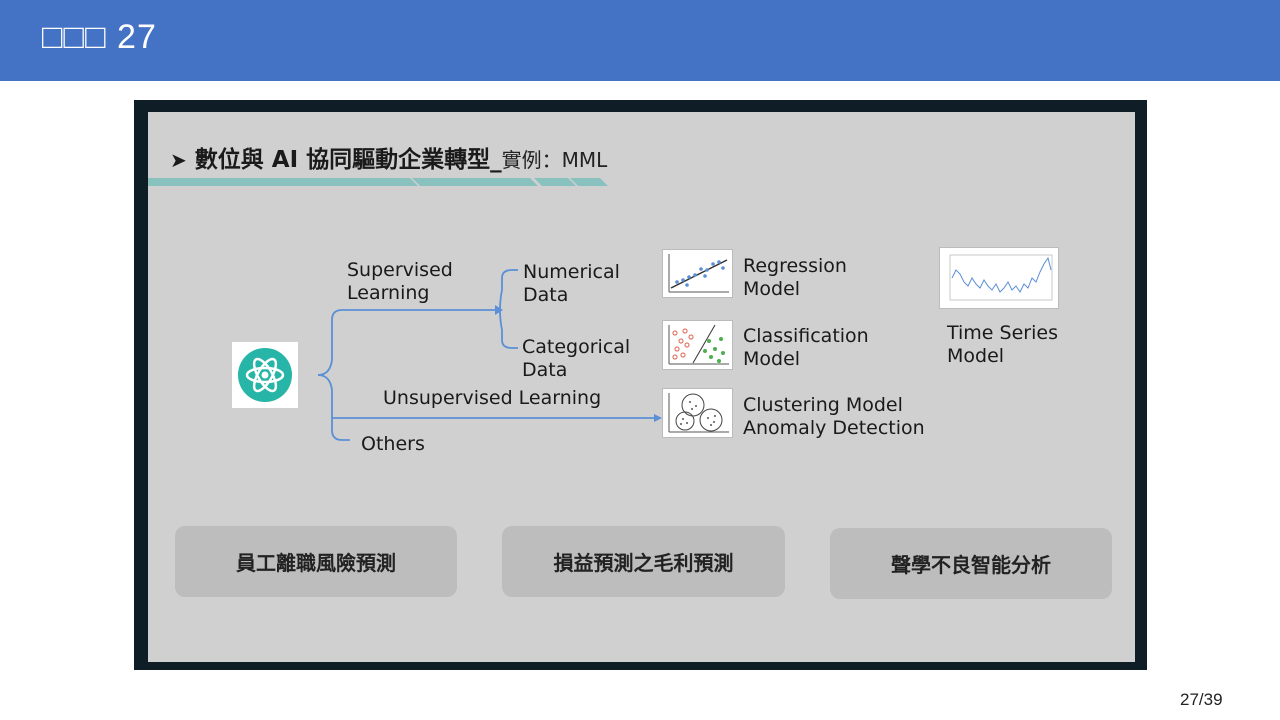 This screenshot has width=1280, height=720. I want to click on clustering-model-label: Clustering Model Anomaly Detection, so click(834, 416).